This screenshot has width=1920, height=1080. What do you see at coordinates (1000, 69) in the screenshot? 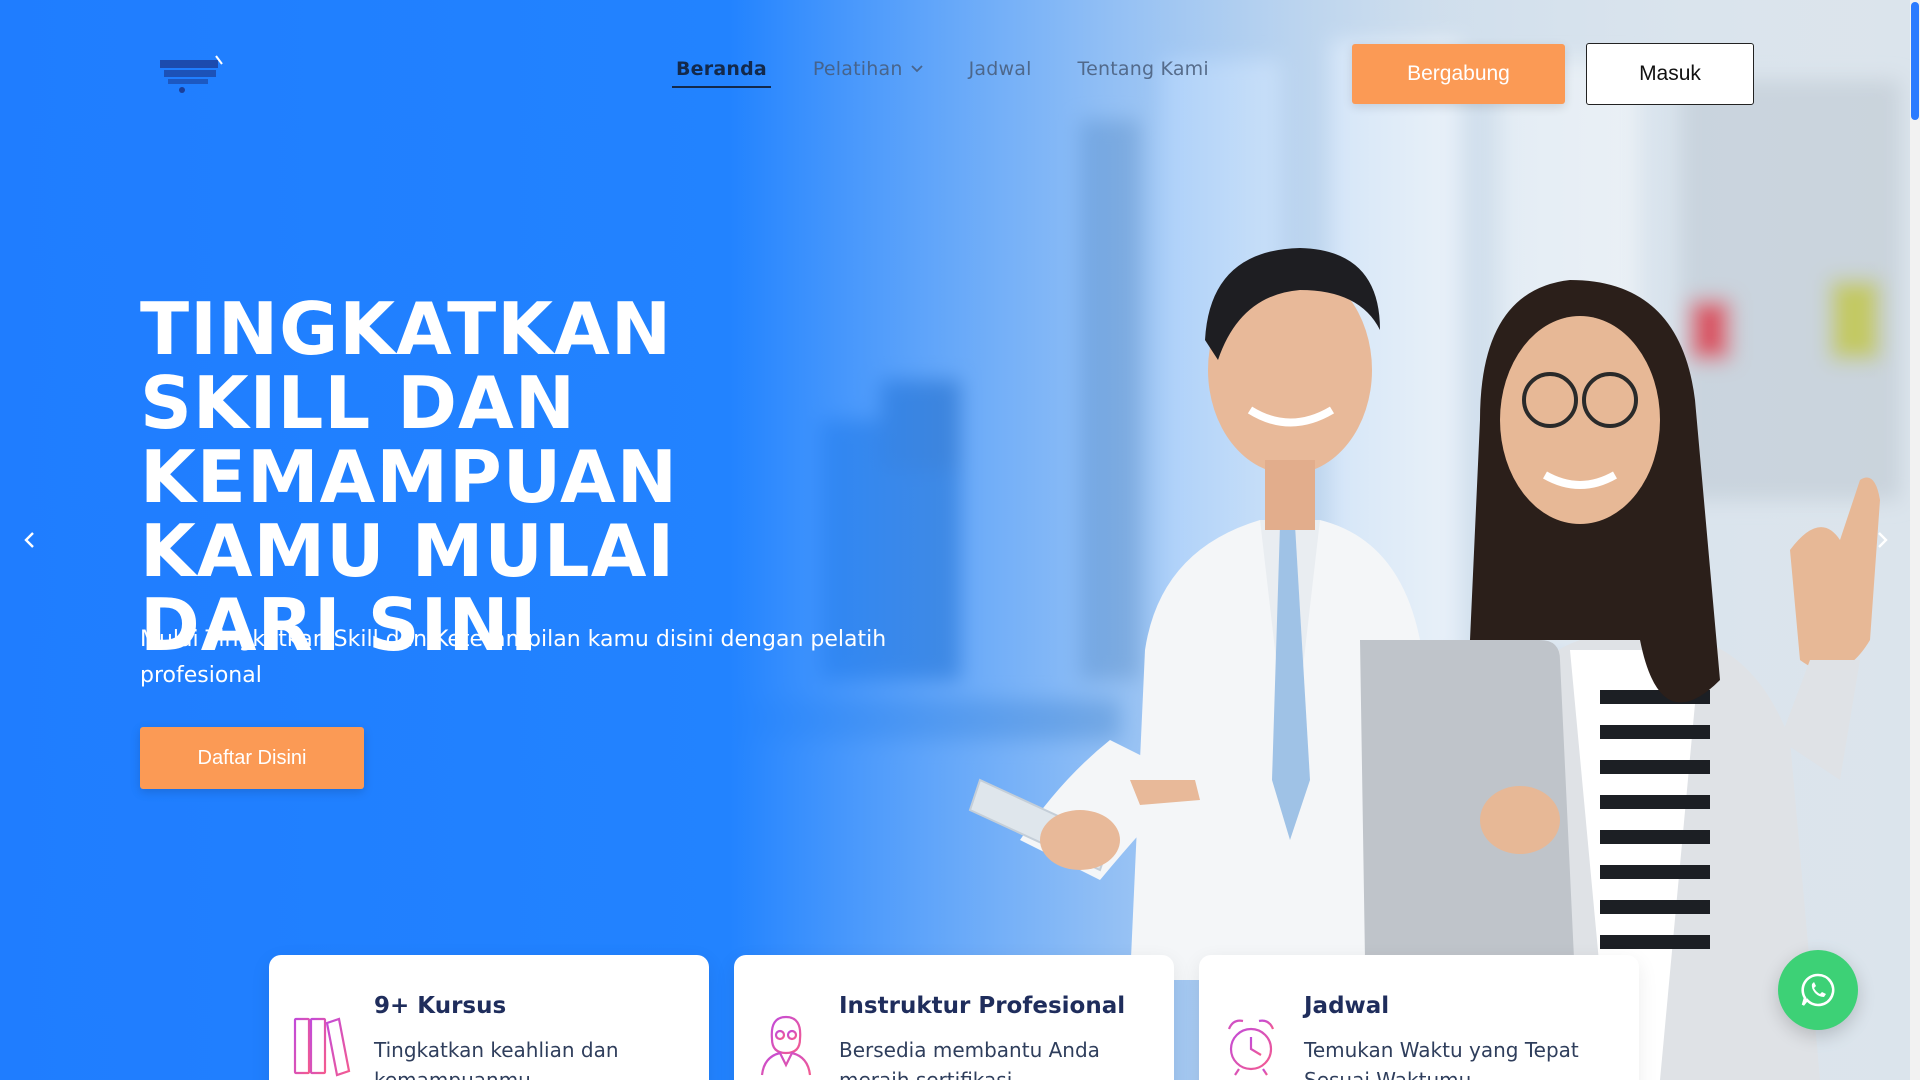
I see `nav-item-label: Jadwal` at bounding box center [1000, 69].